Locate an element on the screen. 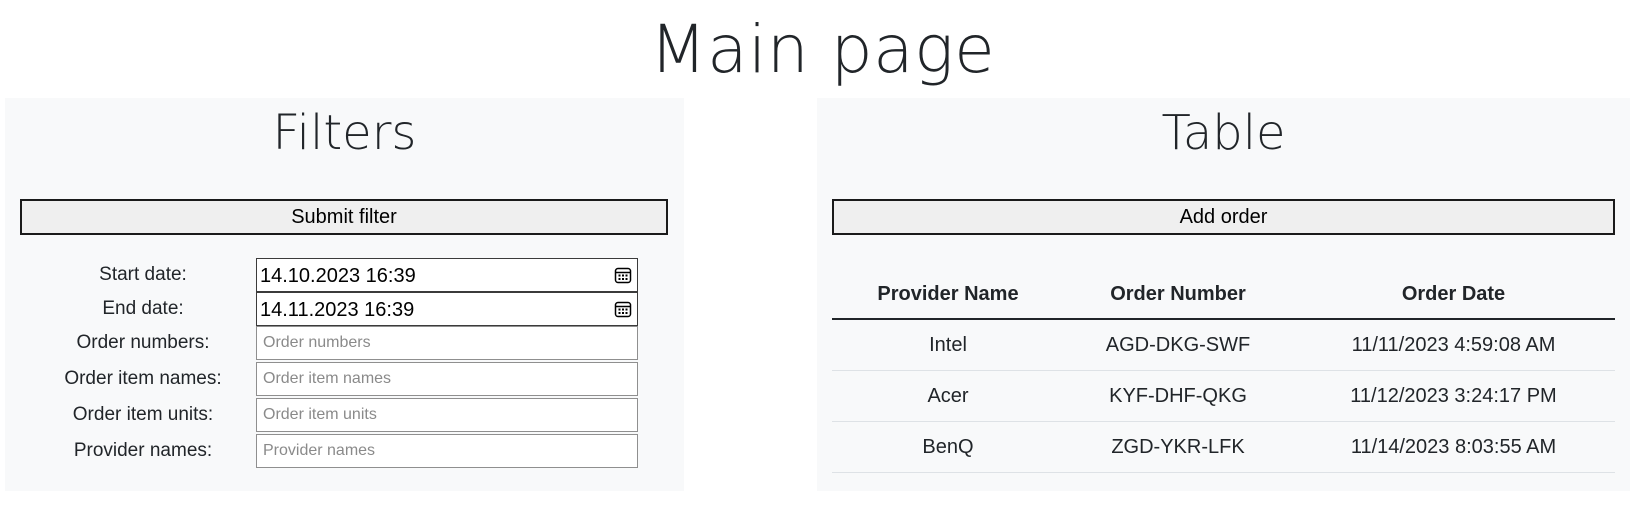 The width and height of the screenshot is (1645, 511). table-header-row: Provider Name Order Number Order Date is located at coordinates (1223, 295).